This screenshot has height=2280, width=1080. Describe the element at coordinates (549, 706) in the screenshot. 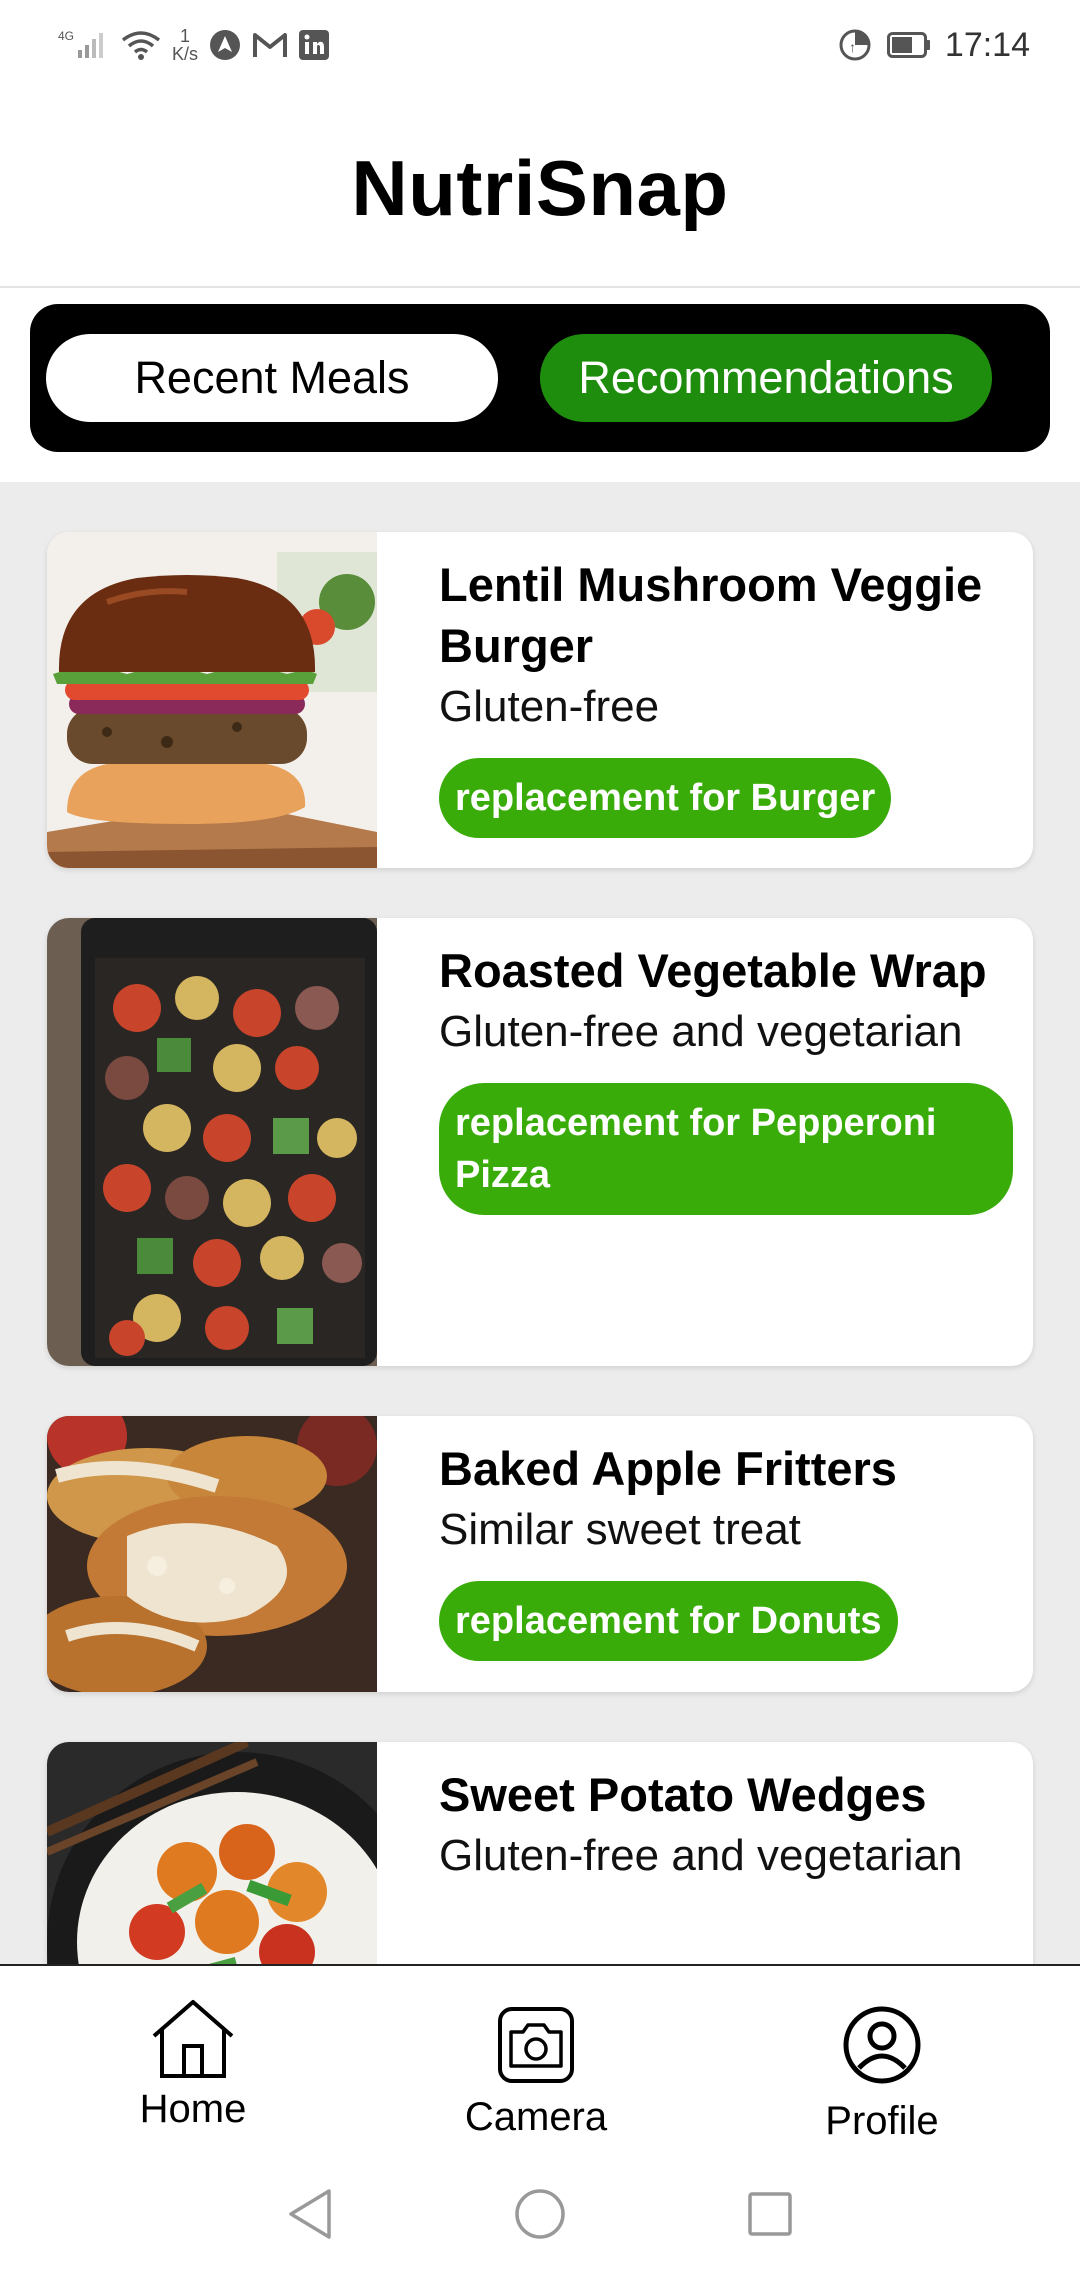

I see `meal-description: Gluten-free` at that location.